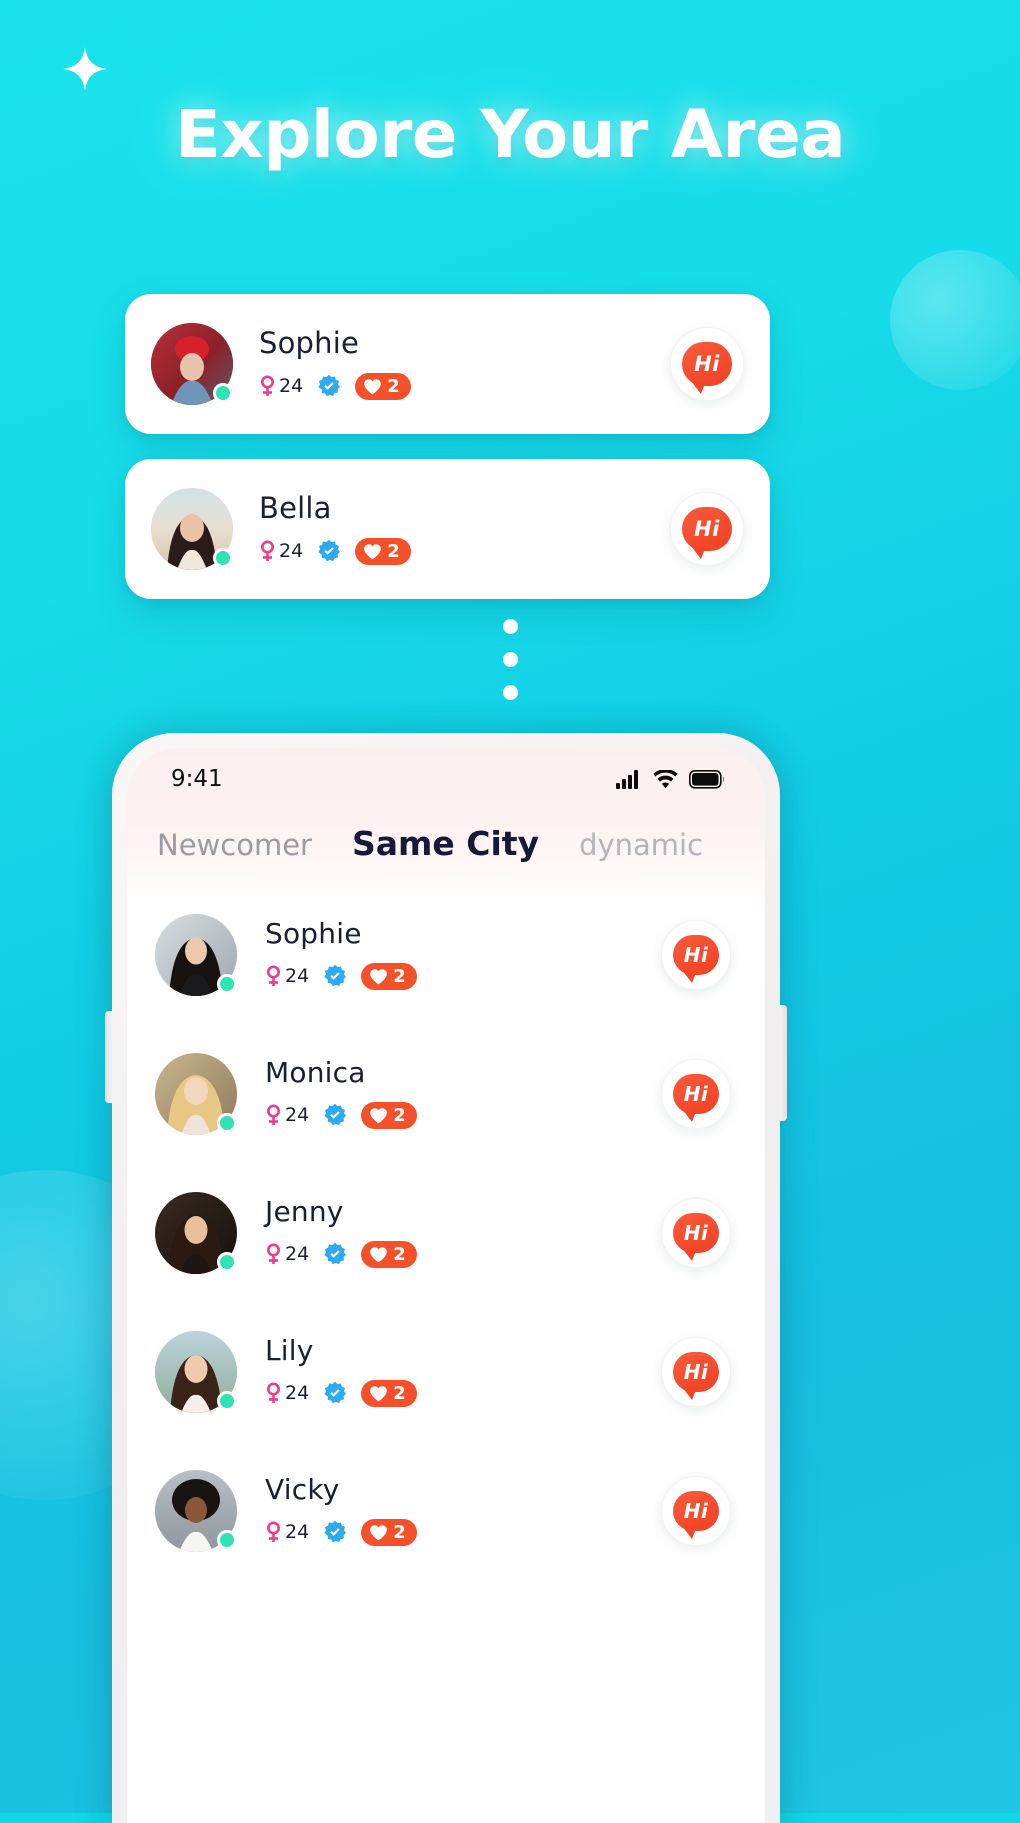  Describe the element at coordinates (302, 1490) in the screenshot. I see `profile-name: Vicky` at that location.